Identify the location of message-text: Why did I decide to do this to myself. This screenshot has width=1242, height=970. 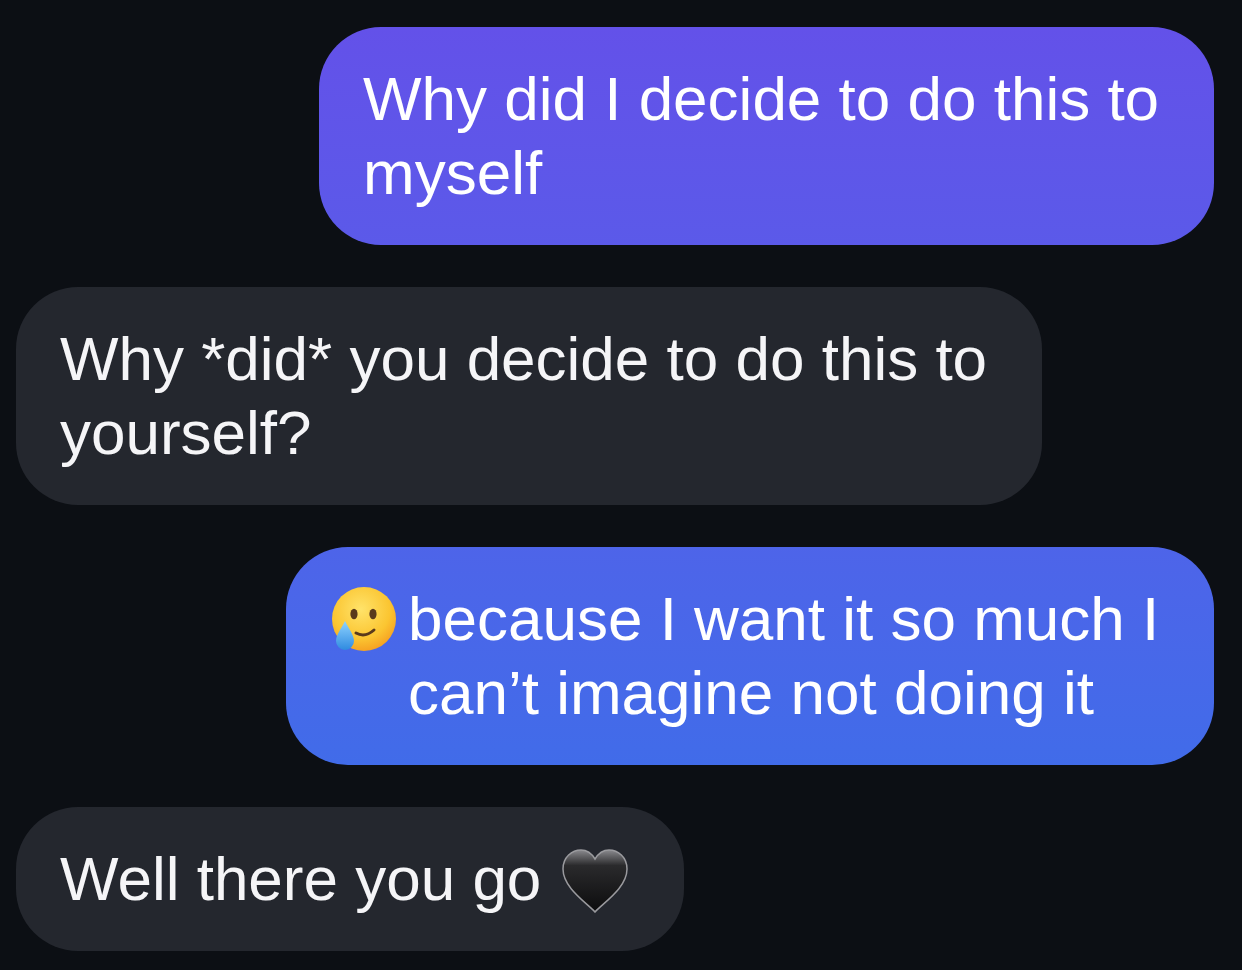
(761, 135).